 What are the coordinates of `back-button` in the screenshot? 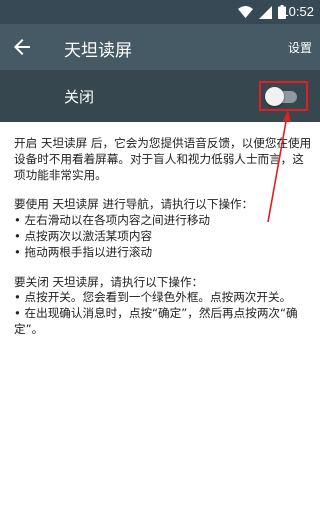 It's located at (22, 47).